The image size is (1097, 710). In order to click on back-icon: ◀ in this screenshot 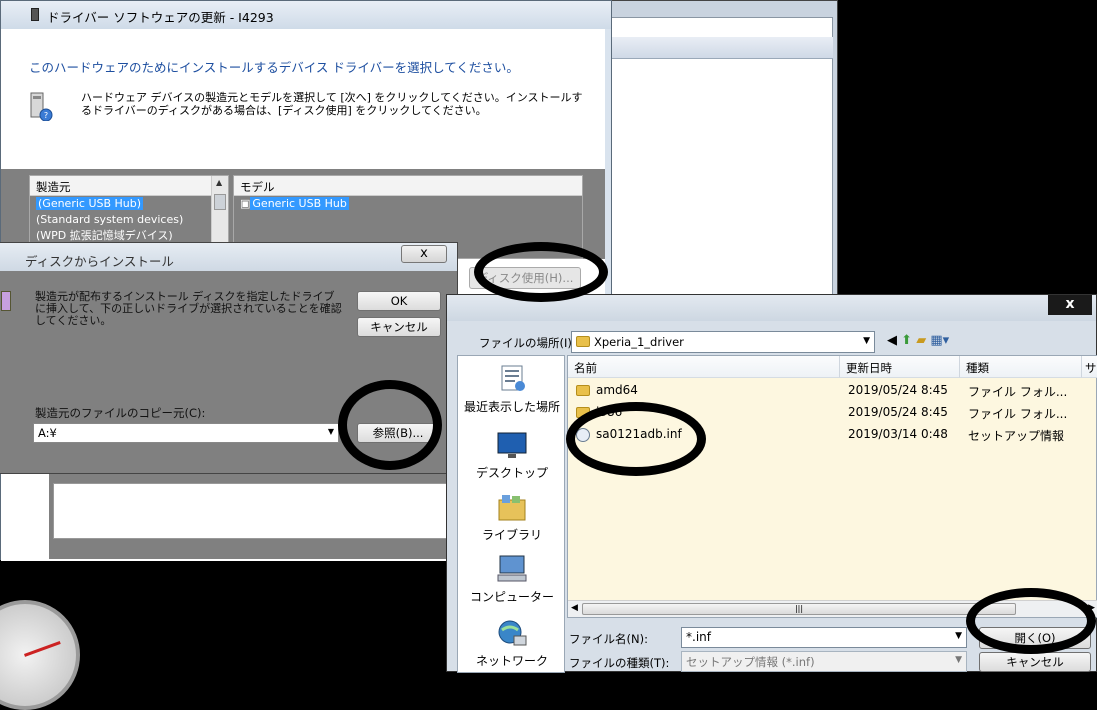, I will do `click(892, 340)`.